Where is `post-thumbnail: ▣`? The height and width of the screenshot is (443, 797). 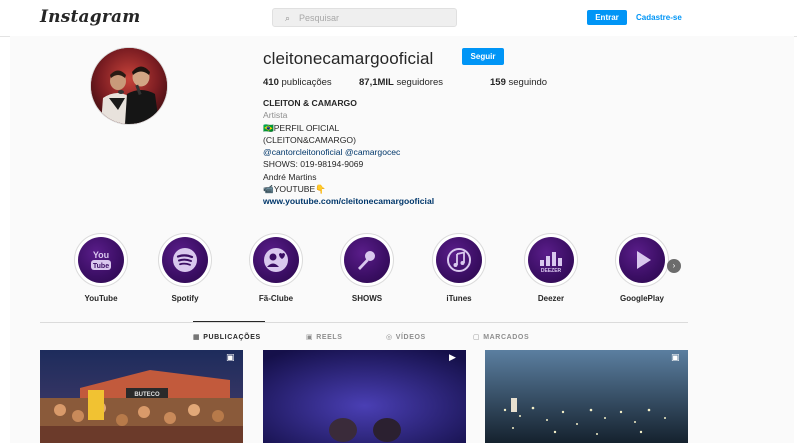
post-thumbnail: ▣ is located at coordinates (586, 396).